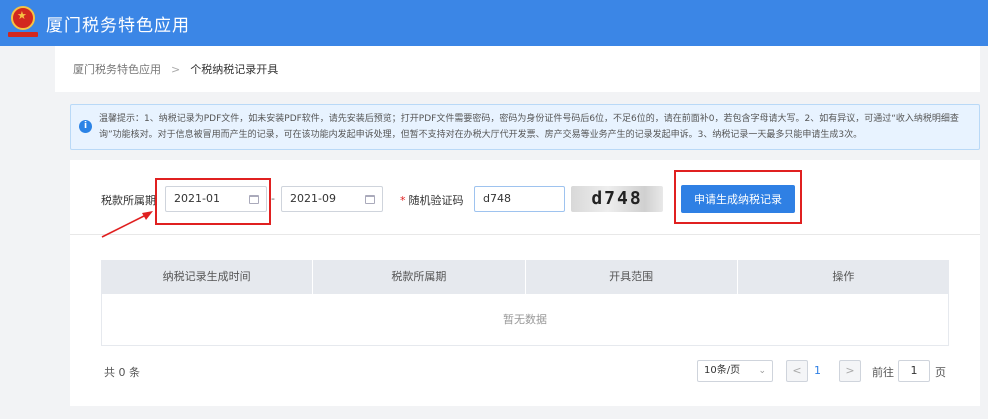  Describe the element at coordinates (497, 198) in the screenshot. I see `captcha-input-value: d748` at that location.